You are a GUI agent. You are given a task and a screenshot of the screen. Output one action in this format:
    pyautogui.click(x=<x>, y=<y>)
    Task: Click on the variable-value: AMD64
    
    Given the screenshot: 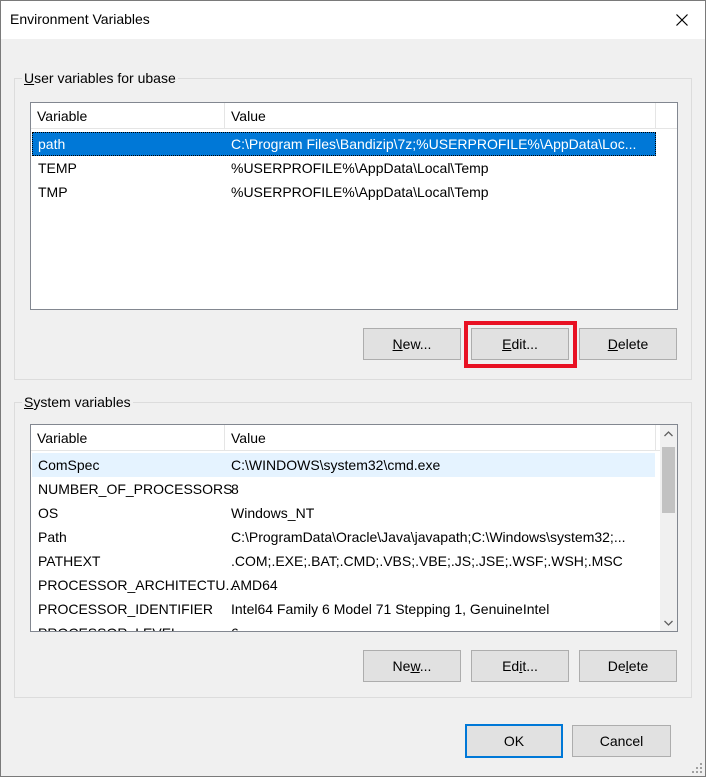 What is the action you would take?
    pyautogui.click(x=254, y=585)
    